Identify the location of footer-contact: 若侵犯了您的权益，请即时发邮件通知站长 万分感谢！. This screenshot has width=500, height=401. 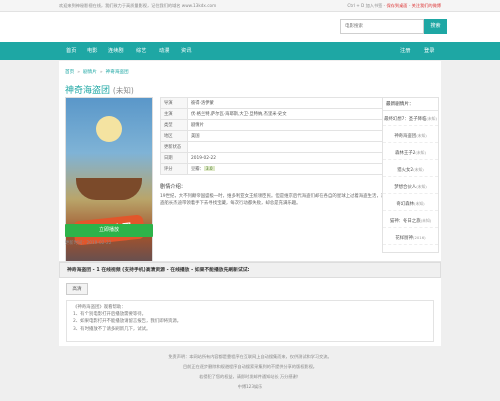
(250, 376).